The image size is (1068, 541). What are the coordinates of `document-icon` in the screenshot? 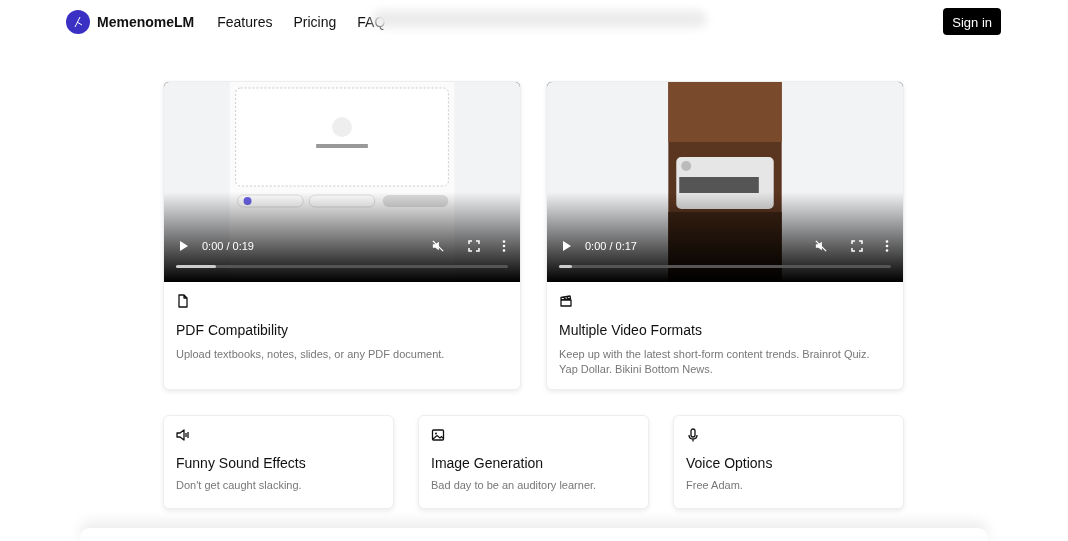 It's located at (183, 301).